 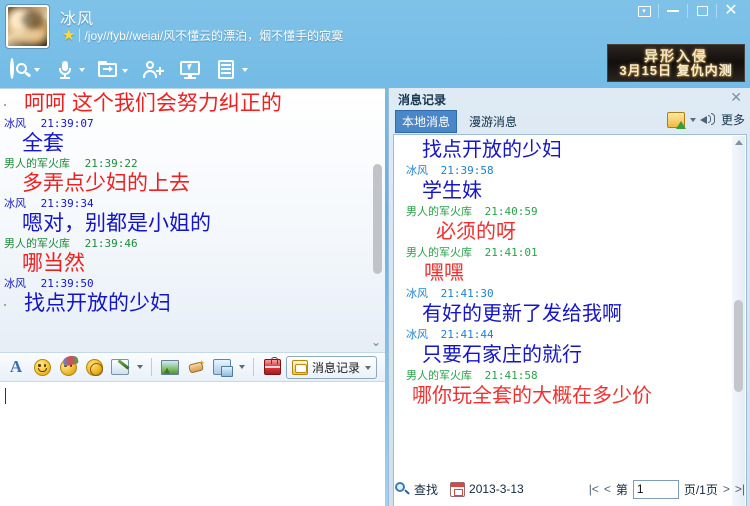 I want to click on history-scrollbar, so click(x=738, y=321).